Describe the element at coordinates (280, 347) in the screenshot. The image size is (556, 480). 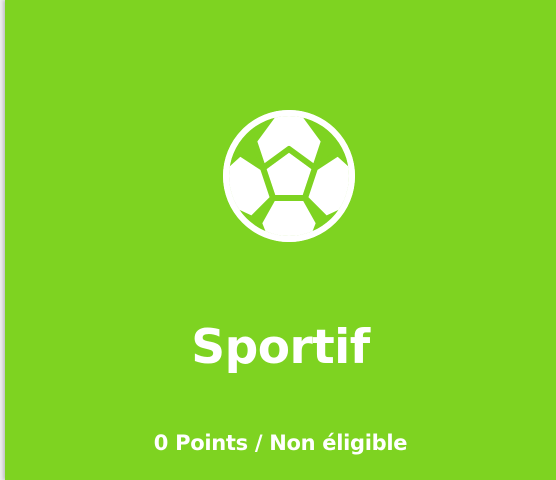
I see `category-title: Sportif` at that location.